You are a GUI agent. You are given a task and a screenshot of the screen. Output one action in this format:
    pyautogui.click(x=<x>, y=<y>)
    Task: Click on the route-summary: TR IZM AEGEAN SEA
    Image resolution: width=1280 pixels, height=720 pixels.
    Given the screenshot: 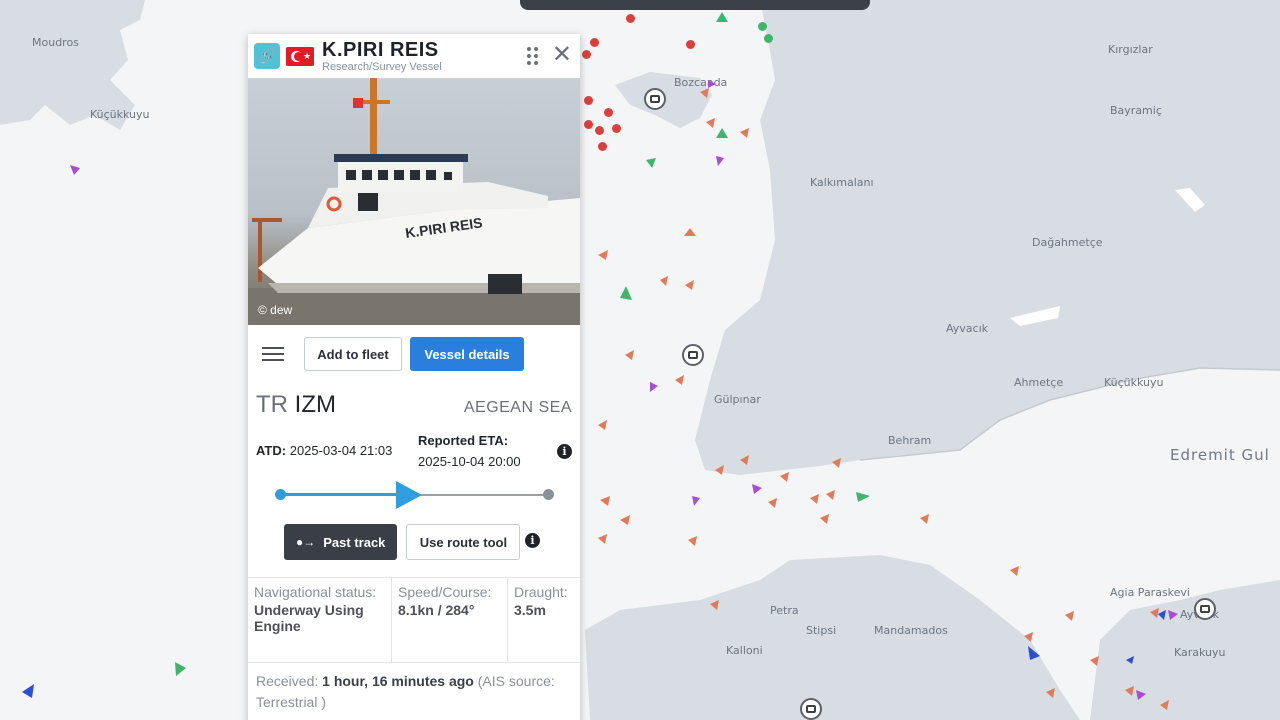 What is the action you would take?
    pyautogui.click(x=414, y=396)
    